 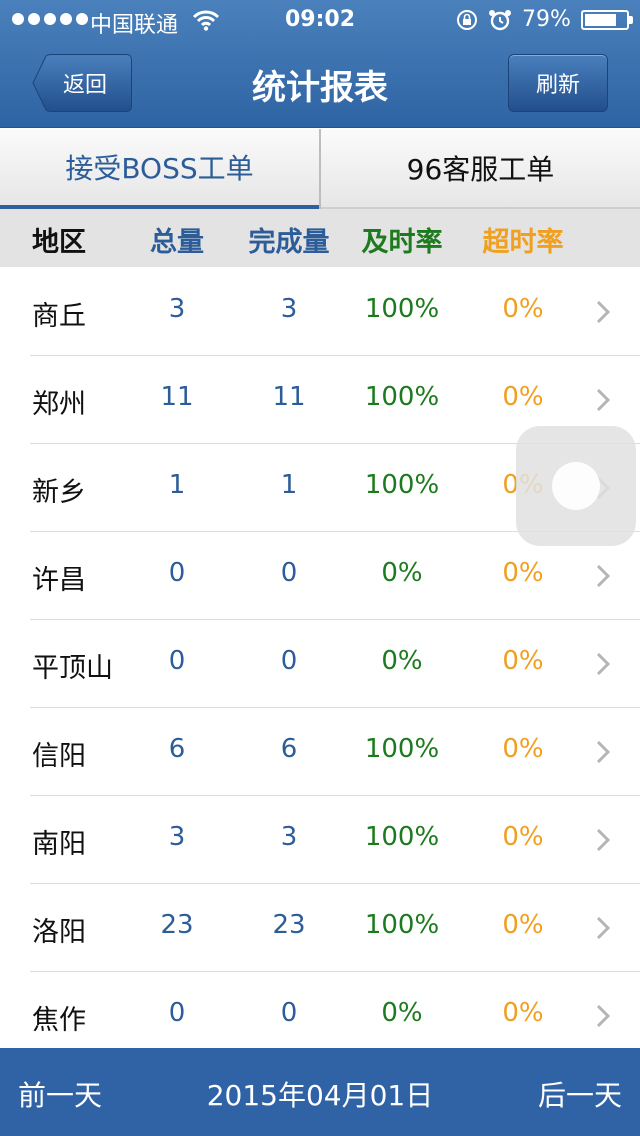 What do you see at coordinates (72, 668) in the screenshot?
I see `region-name: 平顶山` at bounding box center [72, 668].